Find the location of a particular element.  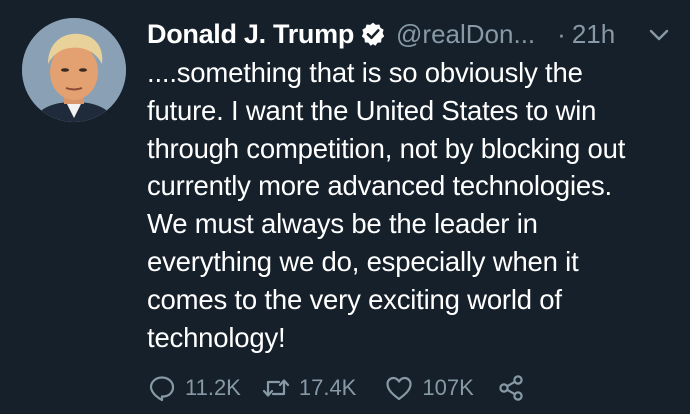

like-count: 107K is located at coordinates (448, 387).